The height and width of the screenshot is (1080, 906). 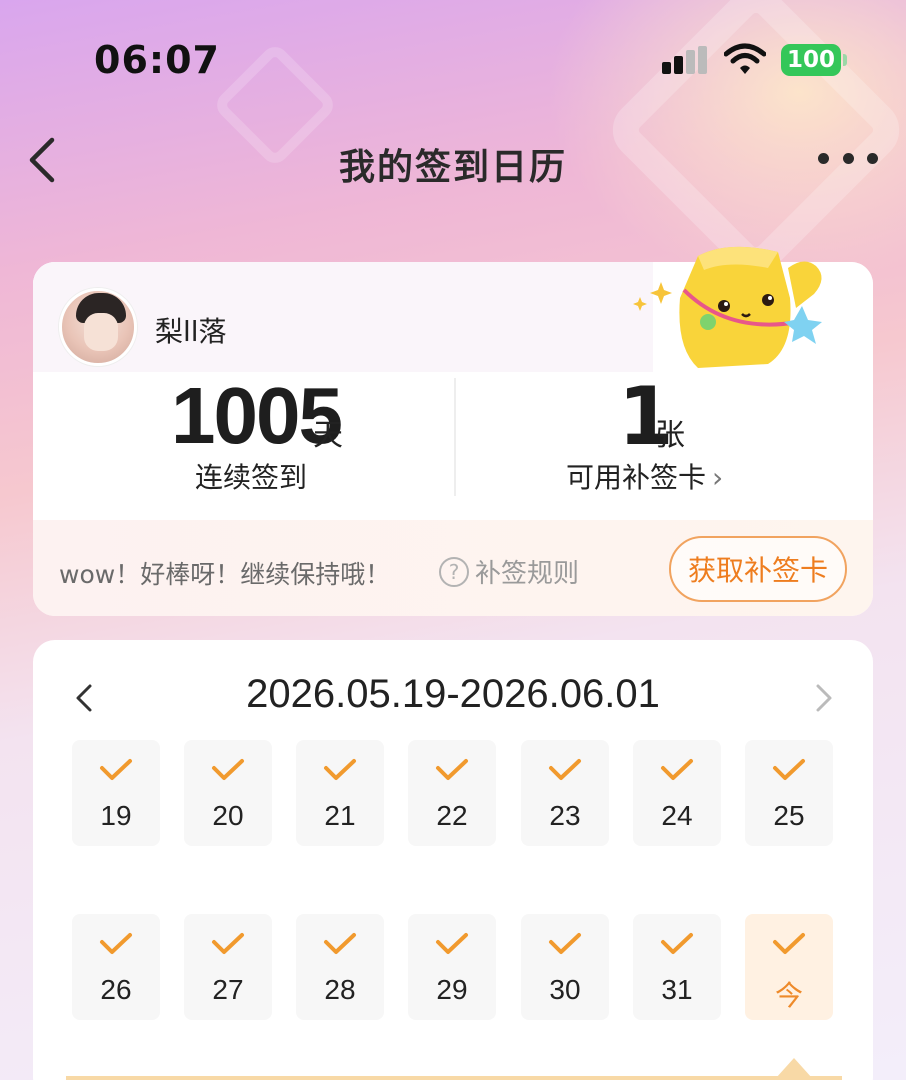 What do you see at coordinates (789, 793) in the screenshot?
I see `day-cell: 25` at bounding box center [789, 793].